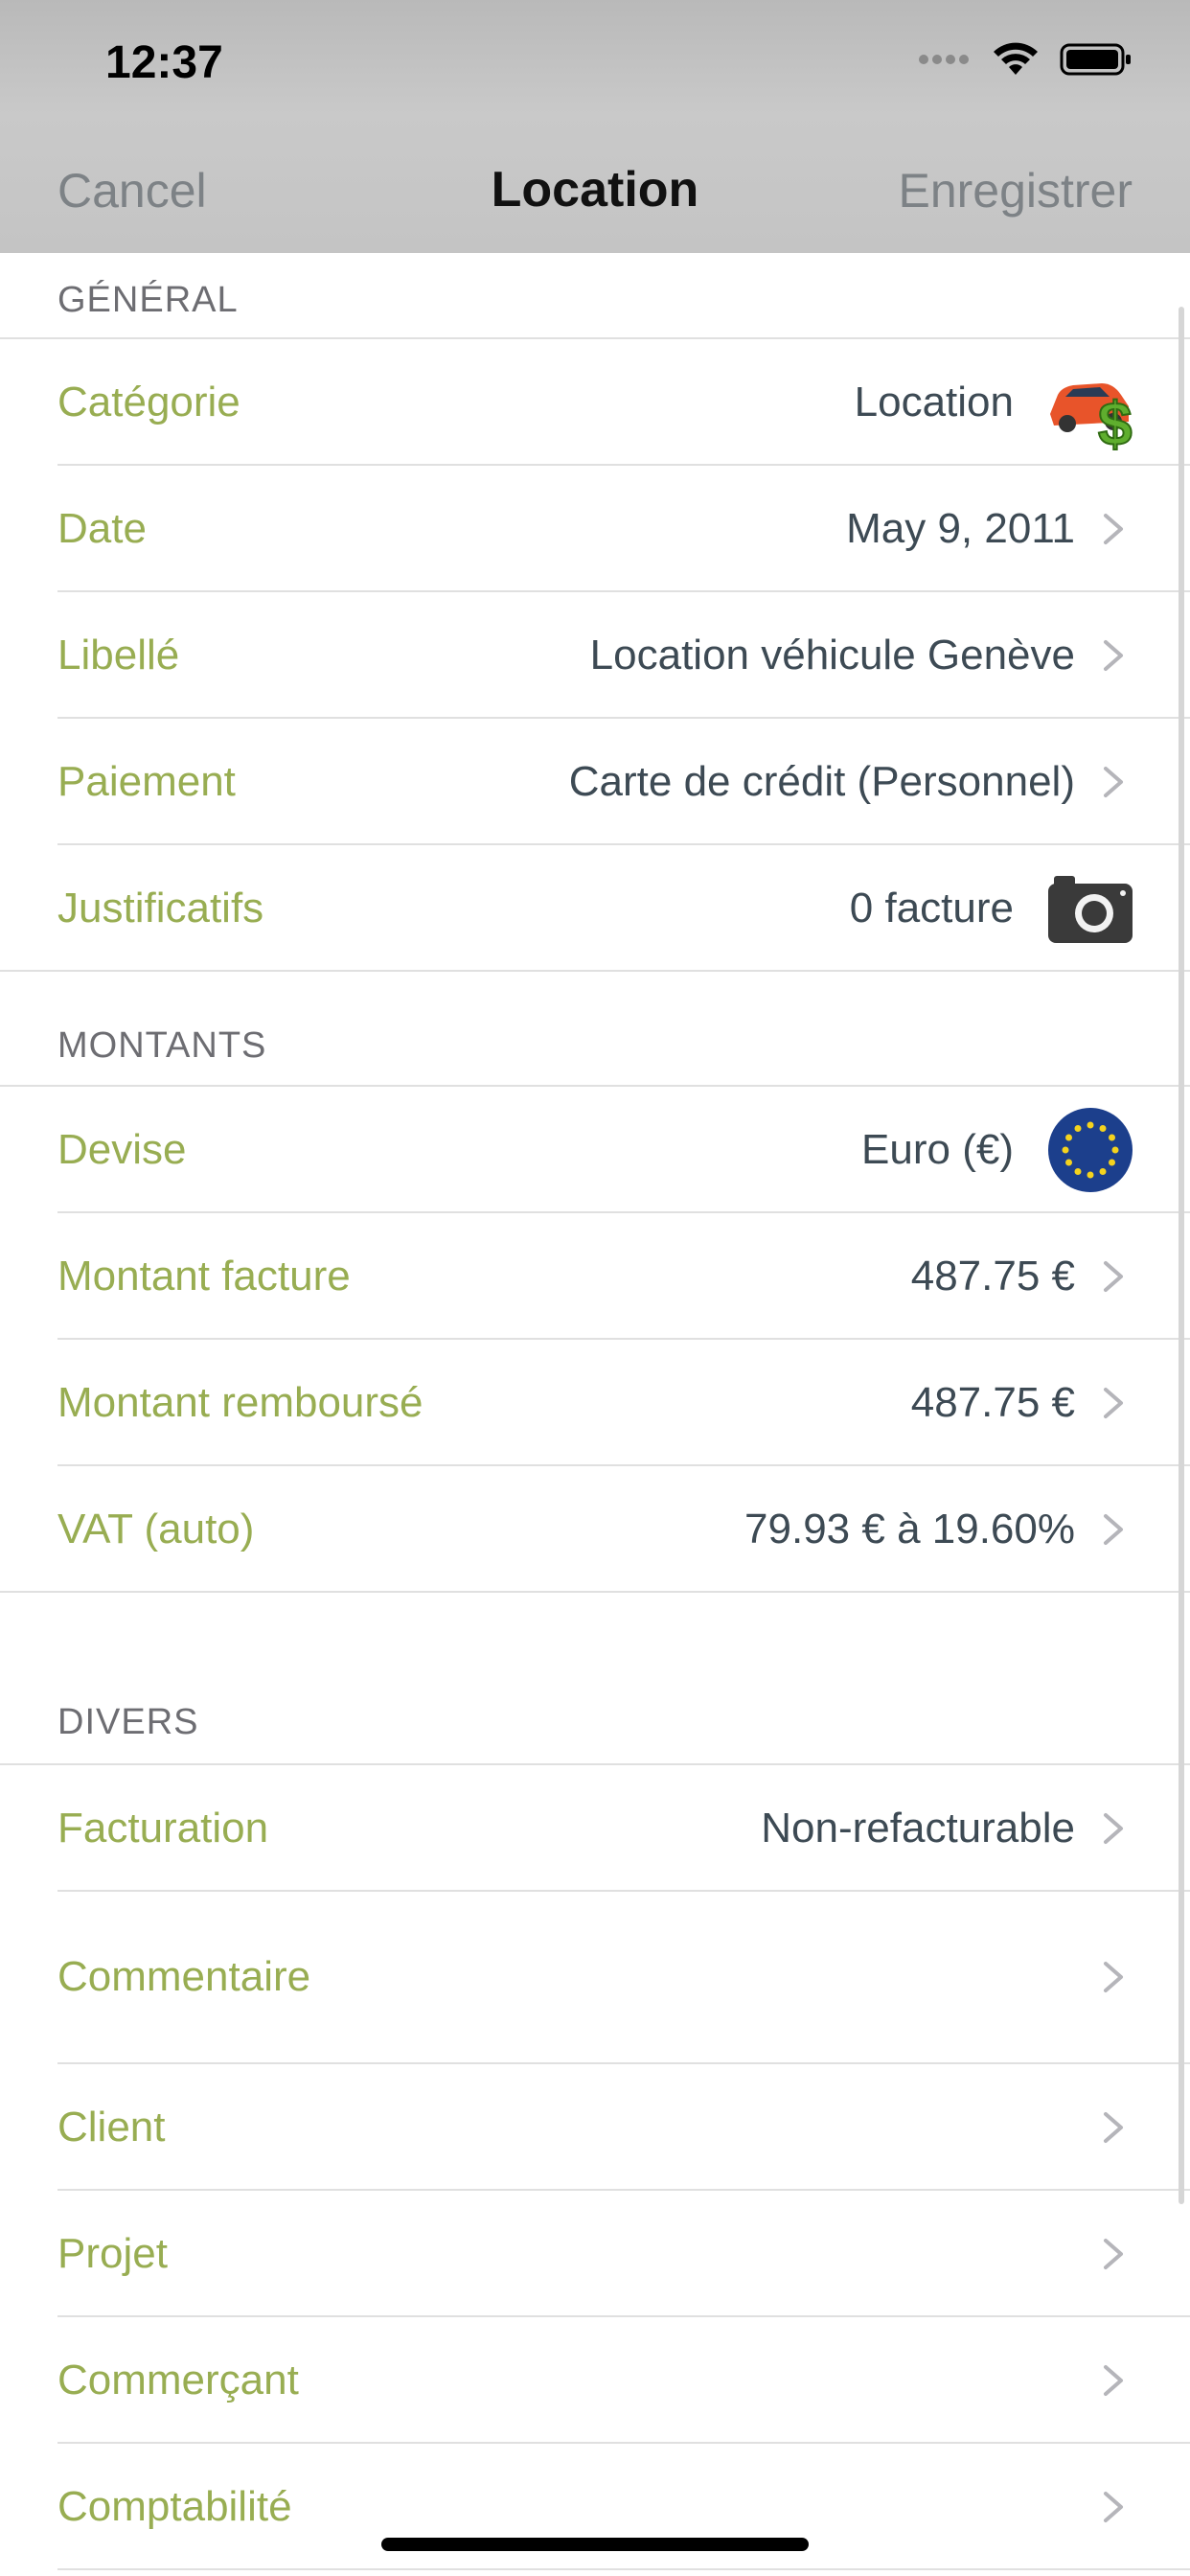 This screenshot has width=1190, height=2576. Describe the element at coordinates (102, 528) in the screenshot. I see `row-label: Date` at that location.